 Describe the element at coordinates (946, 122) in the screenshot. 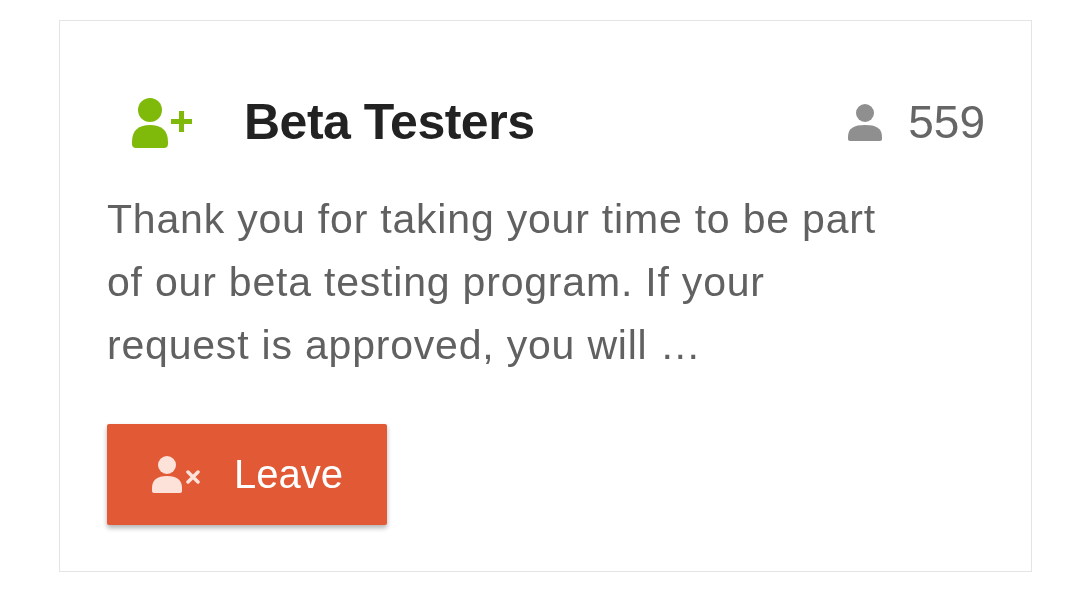

I see `member-count: 559` at that location.